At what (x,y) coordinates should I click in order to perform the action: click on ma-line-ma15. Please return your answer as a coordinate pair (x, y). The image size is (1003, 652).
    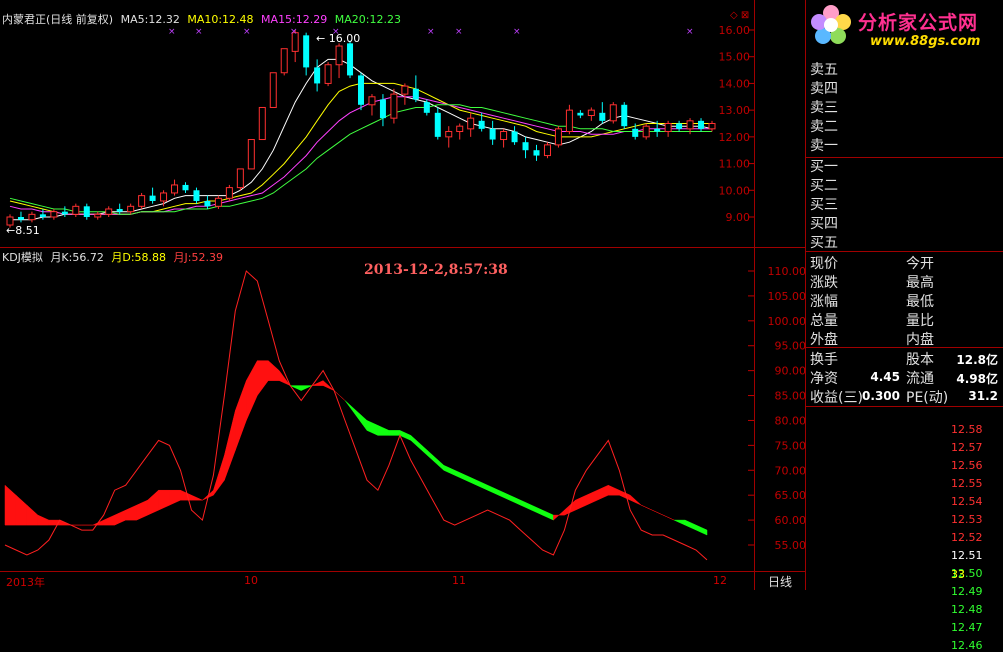
    Looking at the image, I should click on (360, 155).